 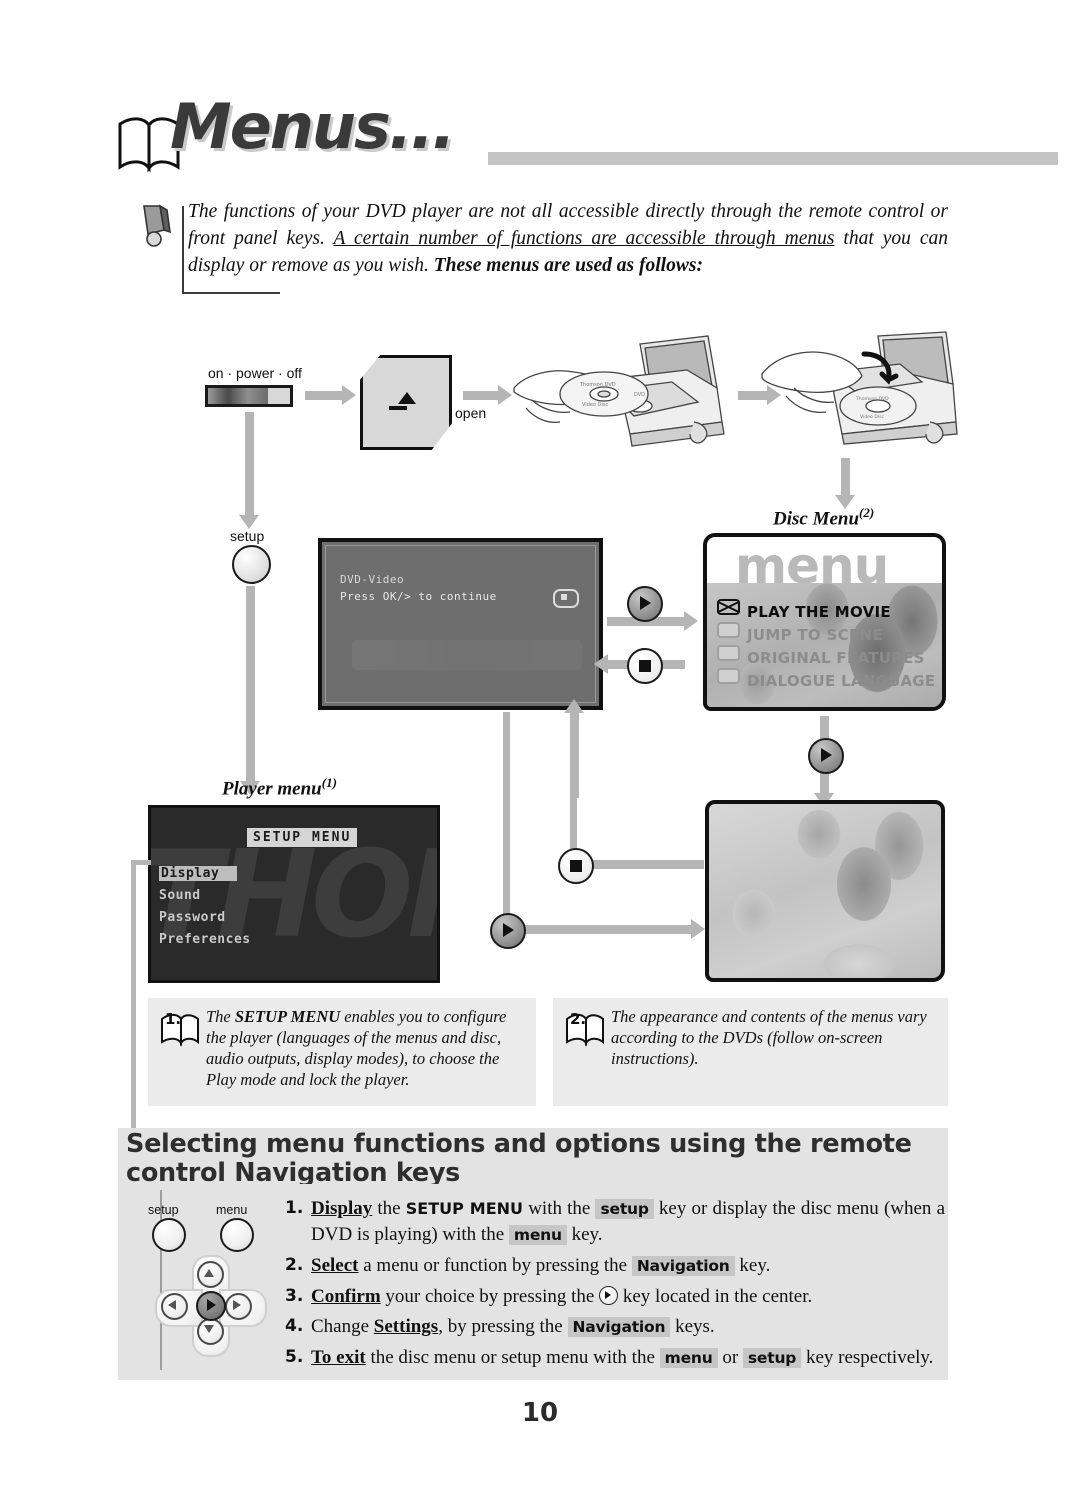 What do you see at coordinates (730, 1357) in the screenshot?
I see `step-text: or` at bounding box center [730, 1357].